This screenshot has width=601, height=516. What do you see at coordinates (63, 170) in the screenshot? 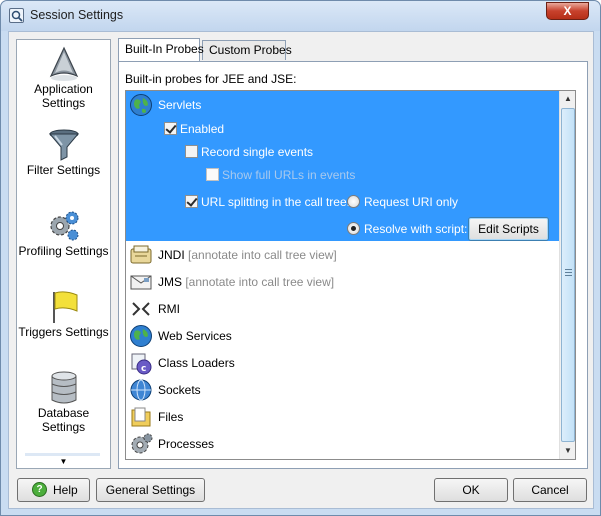
I see `sidebar-item-label: Filter Settings` at bounding box center [63, 170].